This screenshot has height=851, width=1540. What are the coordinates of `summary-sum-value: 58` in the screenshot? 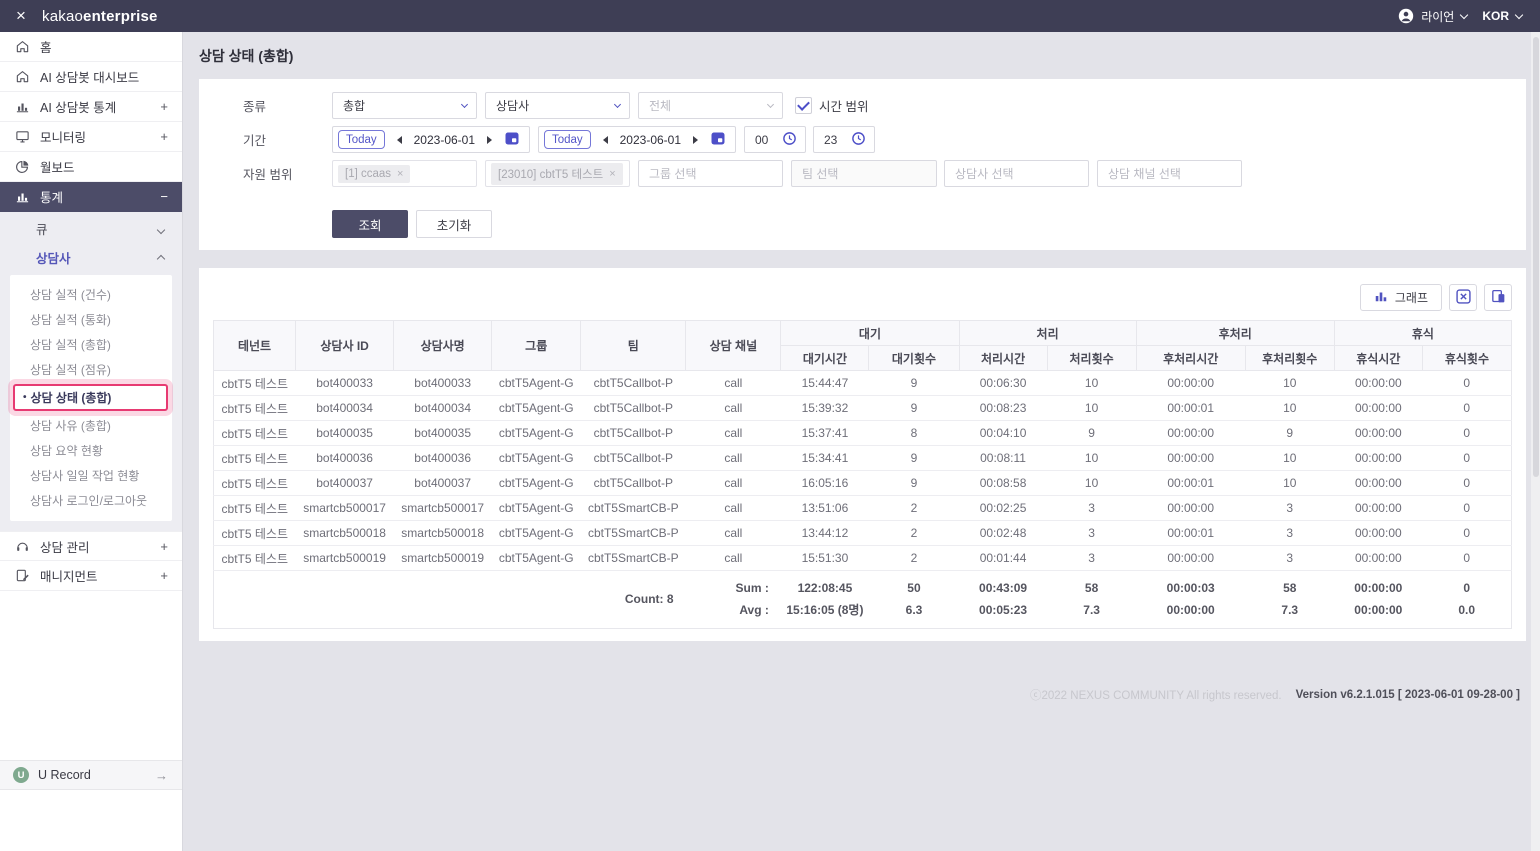 It's located at (1091, 588).